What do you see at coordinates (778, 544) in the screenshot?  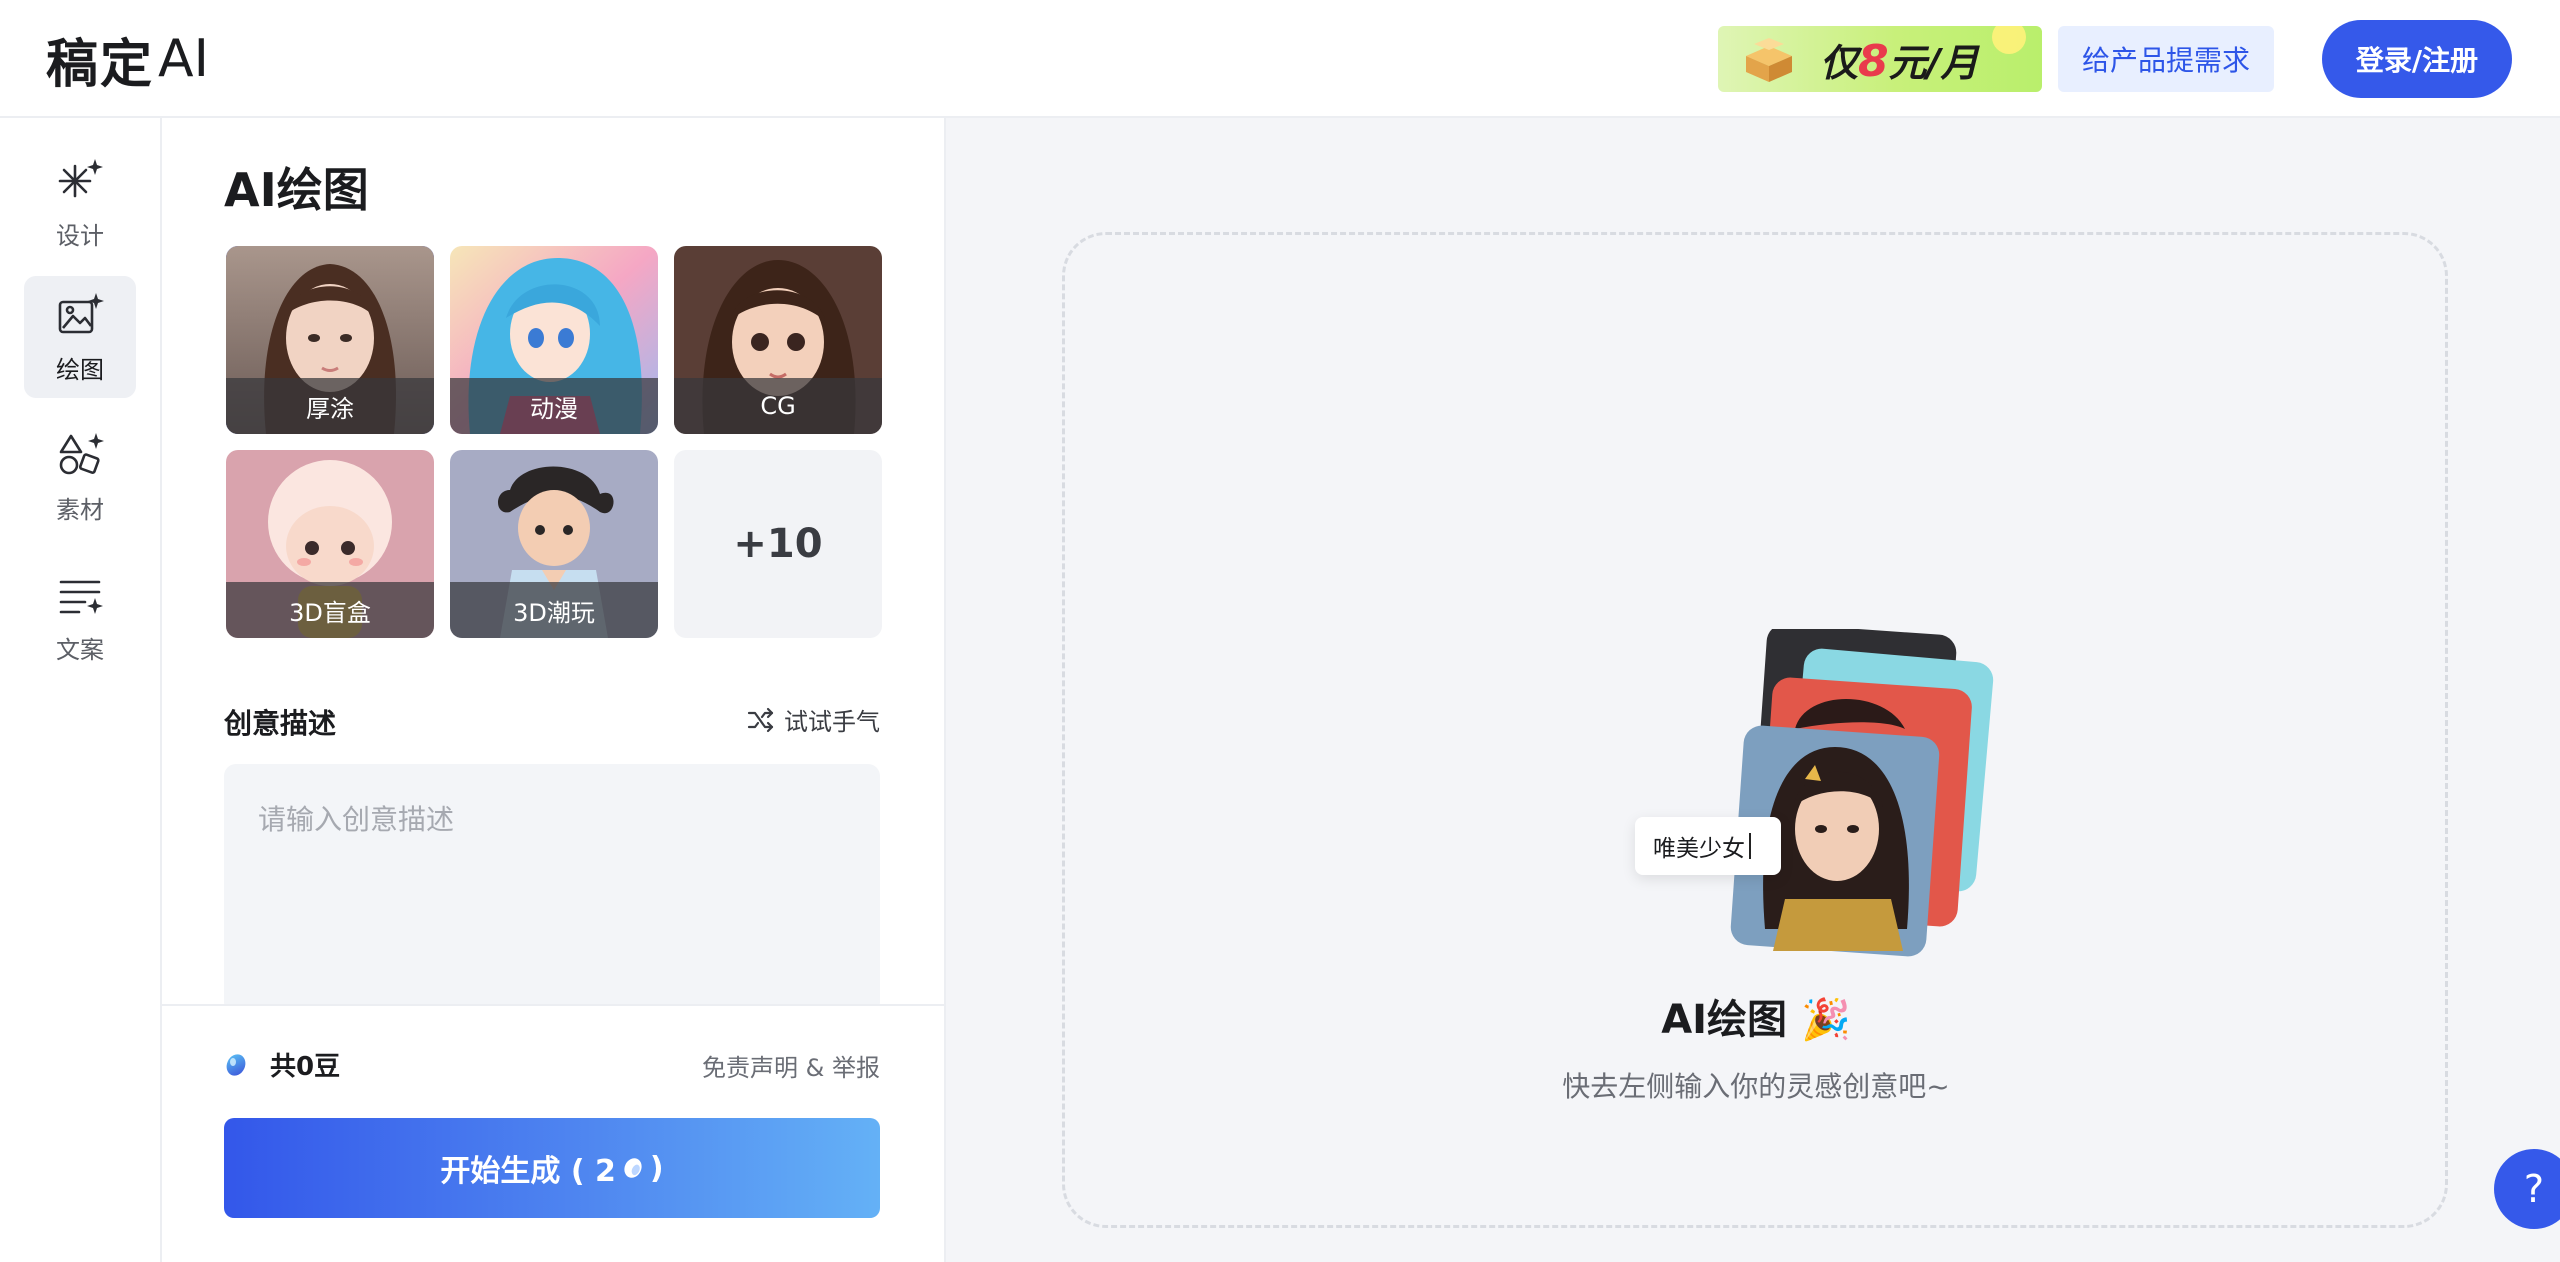 I see `more-styles-button: +10` at bounding box center [778, 544].